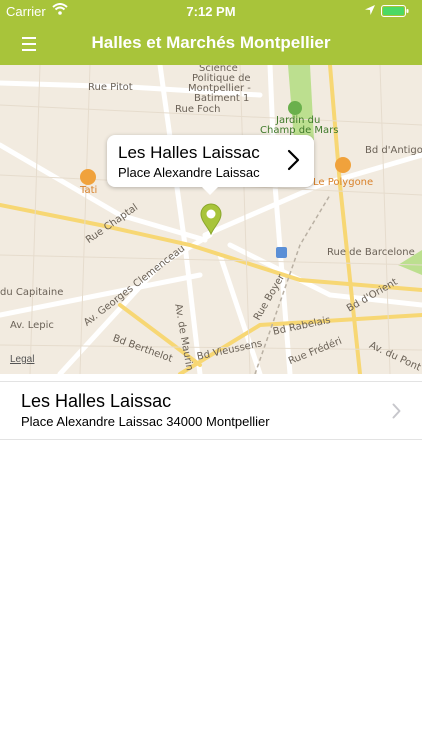 The image size is (422, 750). I want to click on map-label: Rue Foch, so click(198, 109).